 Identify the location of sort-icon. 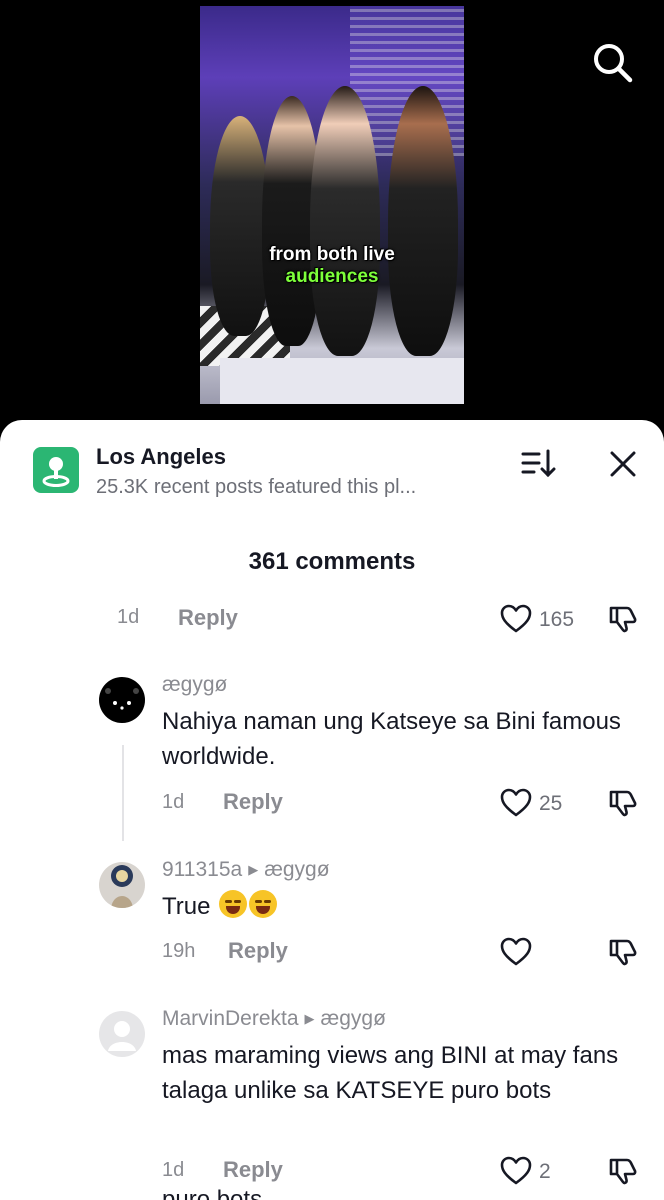
(538, 464).